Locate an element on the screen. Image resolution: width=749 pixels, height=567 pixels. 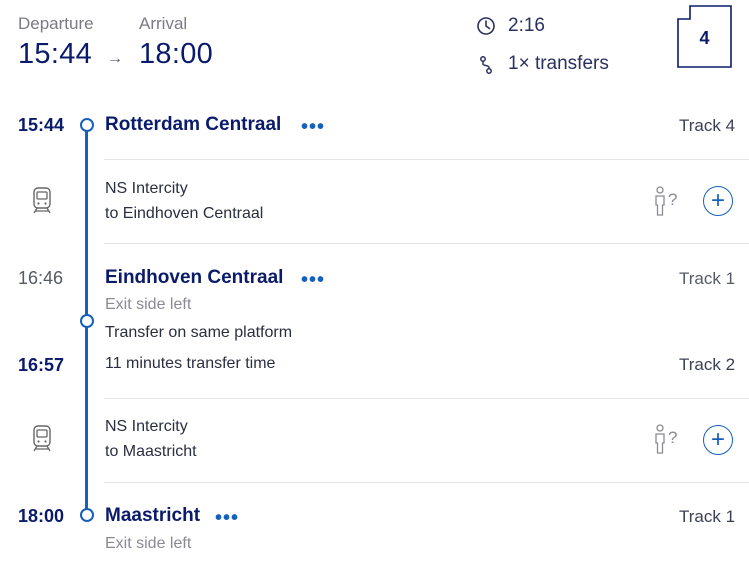
transfers-count: 1× transfers is located at coordinates (558, 63).